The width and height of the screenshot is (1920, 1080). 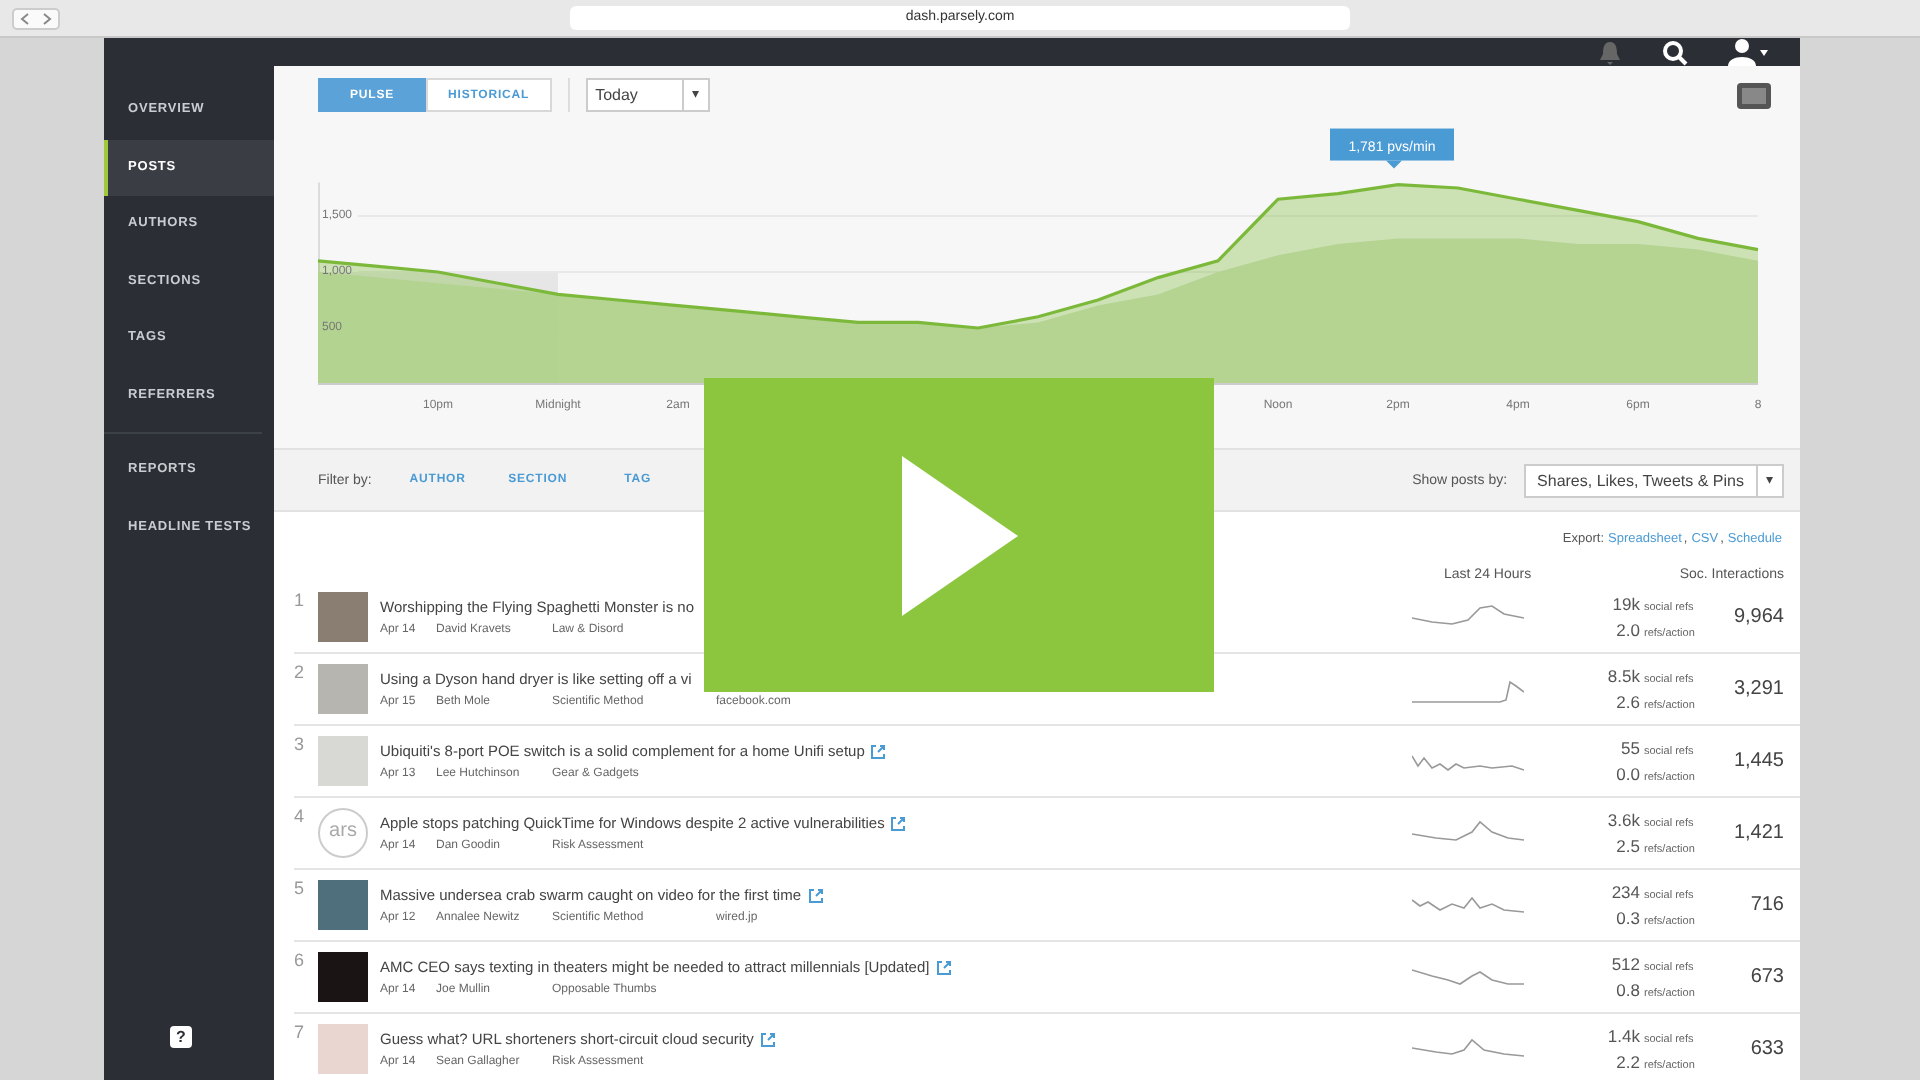 What do you see at coordinates (1628, 630) in the screenshot?
I see `refs-per-action-value: 2.0` at bounding box center [1628, 630].